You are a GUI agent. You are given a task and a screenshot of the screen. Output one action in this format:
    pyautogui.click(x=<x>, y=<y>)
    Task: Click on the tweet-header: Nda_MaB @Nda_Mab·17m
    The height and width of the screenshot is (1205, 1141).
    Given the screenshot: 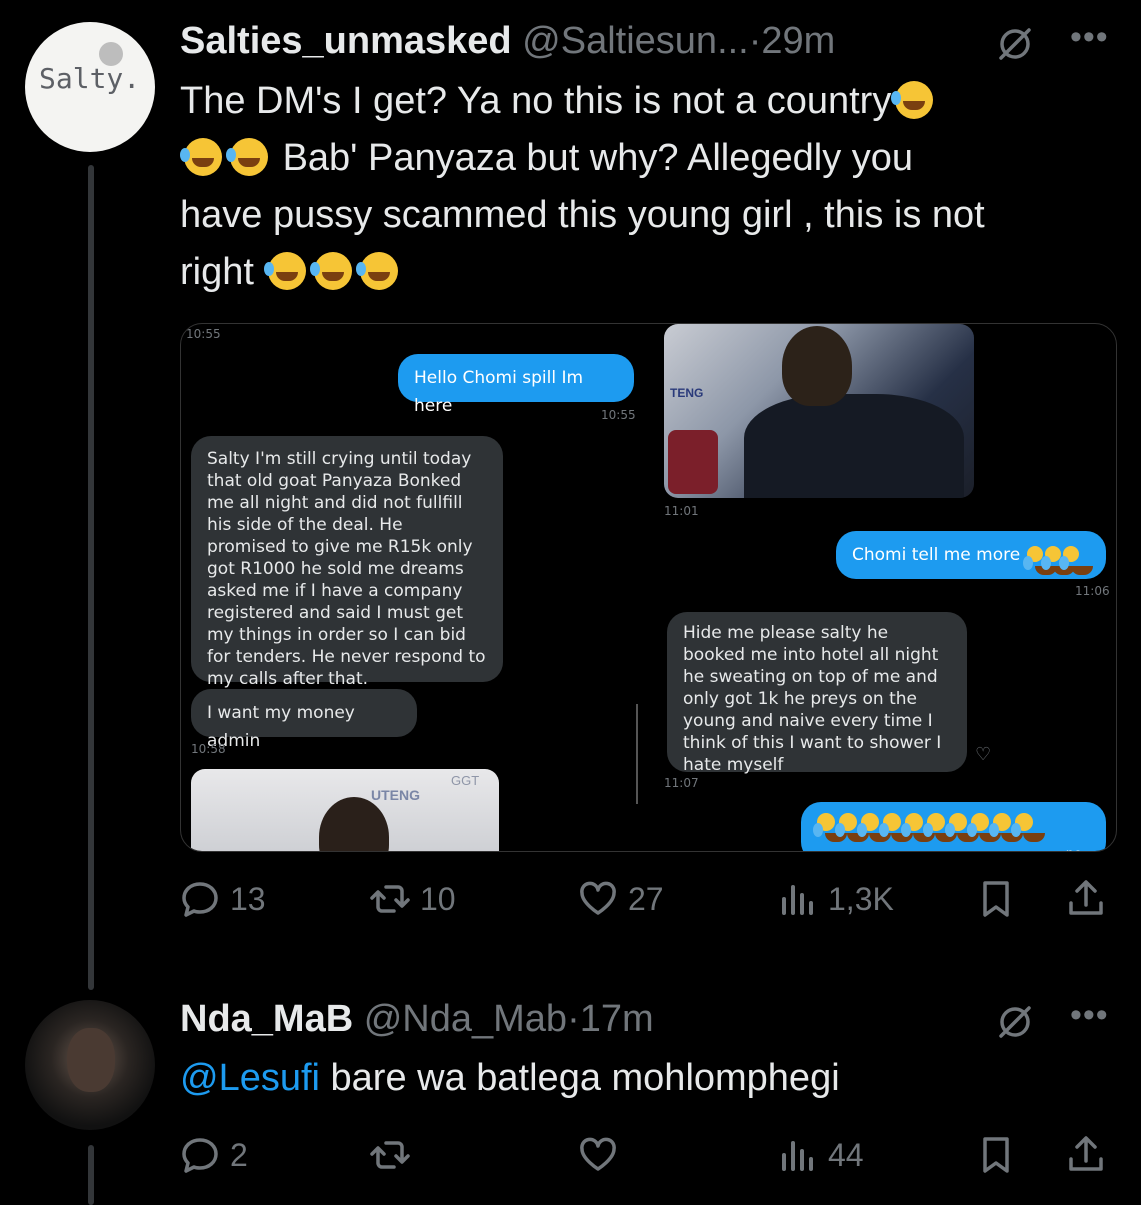 What is the action you would take?
    pyautogui.click(x=417, y=1019)
    